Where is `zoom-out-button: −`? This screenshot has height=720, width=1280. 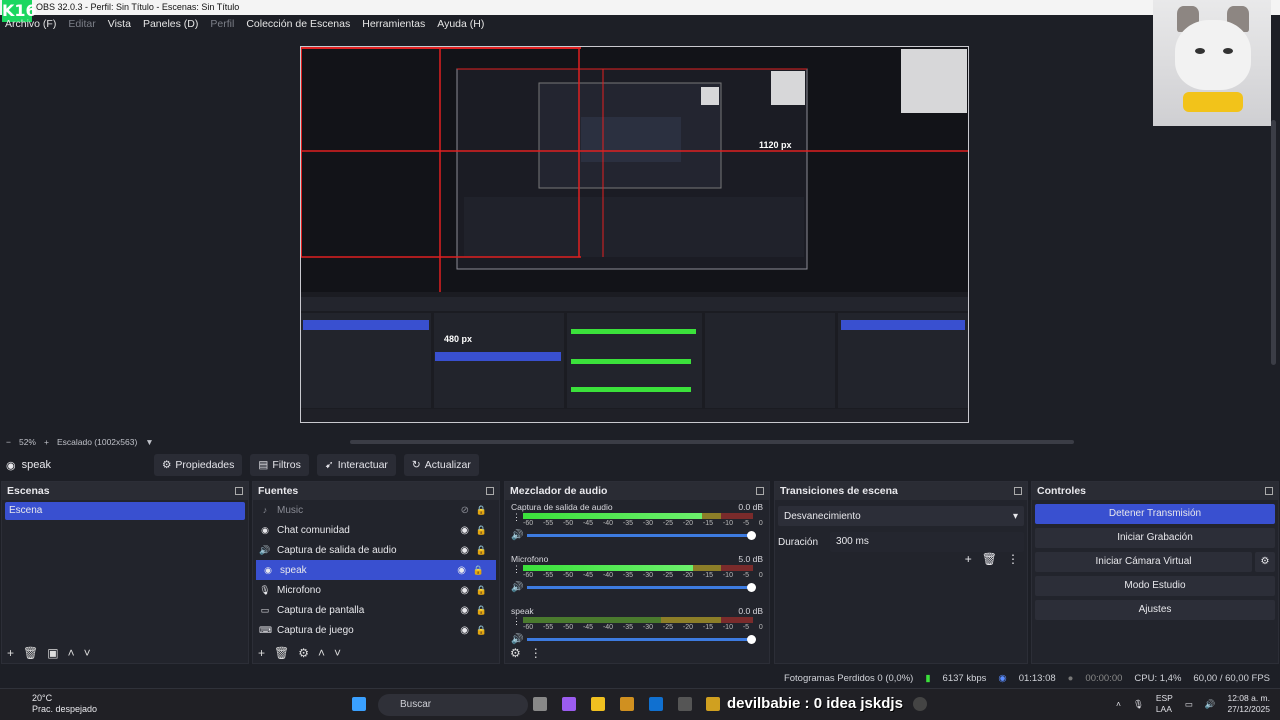
zoom-out-button: − is located at coordinates (8, 442).